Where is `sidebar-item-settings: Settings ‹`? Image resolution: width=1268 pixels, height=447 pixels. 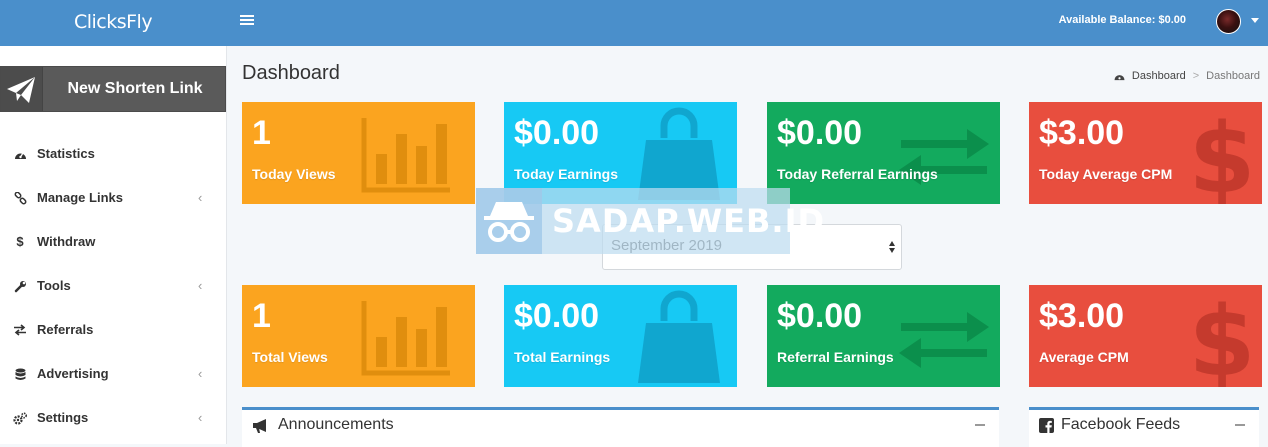
sidebar-item-settings: Settings ‹ is located at coordinates (113, 418).